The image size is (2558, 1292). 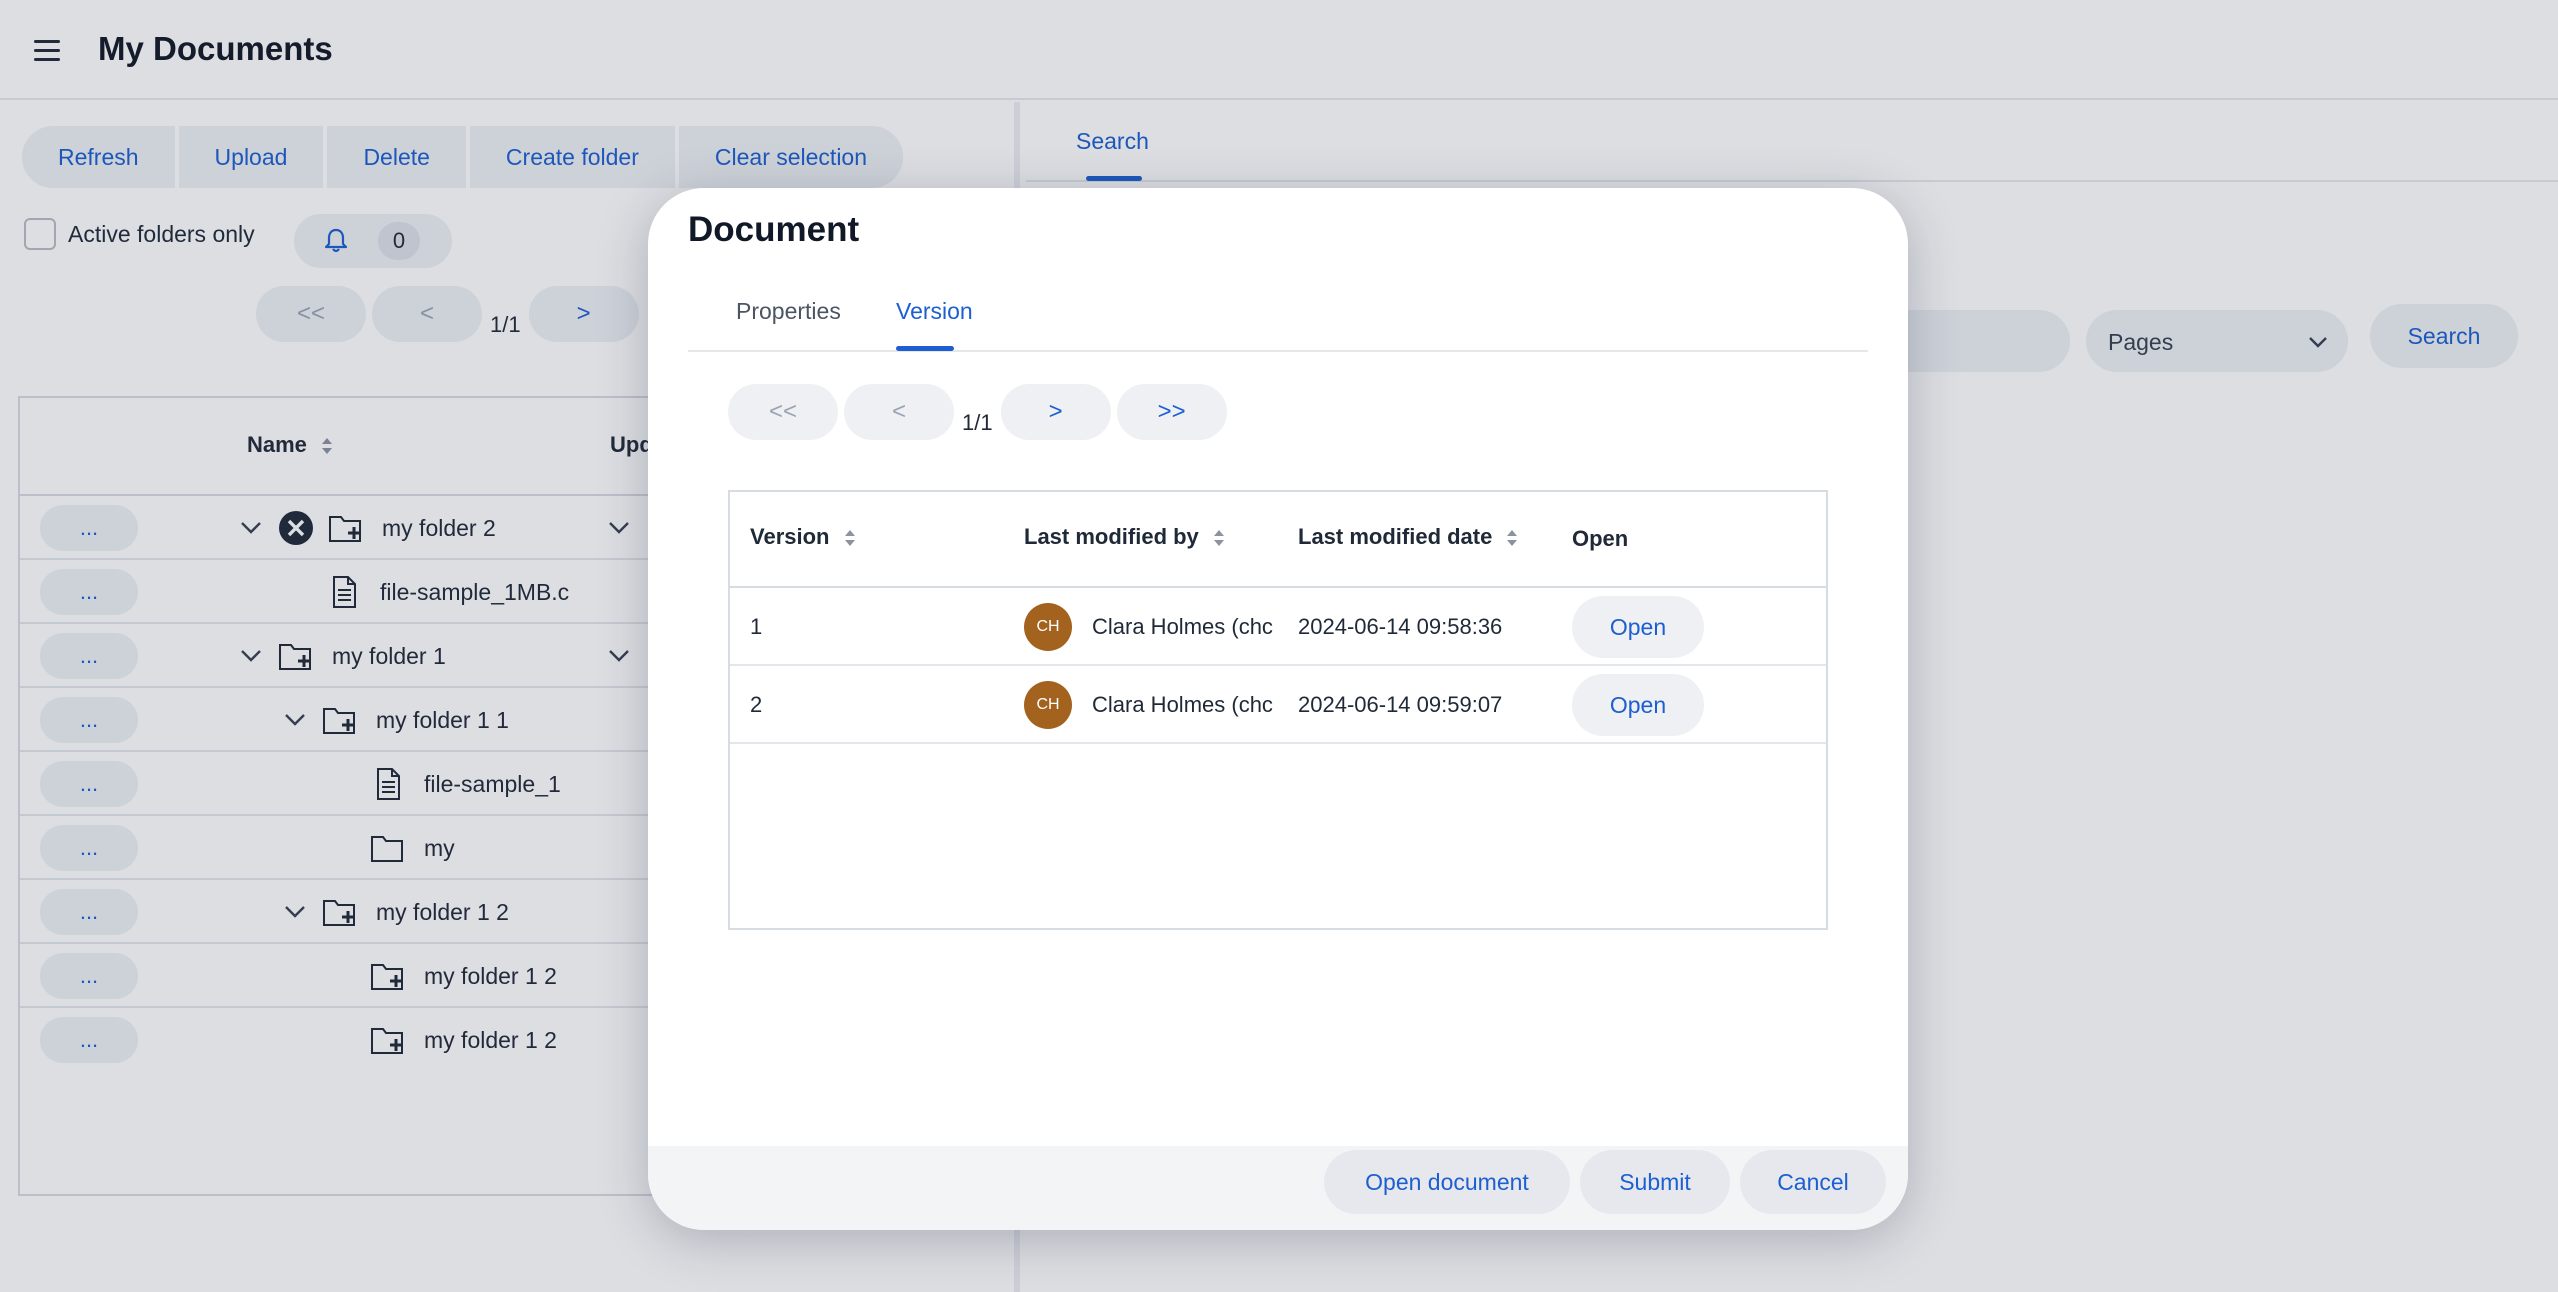 What do you see at coordinates (1813, 1182) in the screenshot?
I see `cancel-button: Cancel` at bounding box center [1813, 1182].